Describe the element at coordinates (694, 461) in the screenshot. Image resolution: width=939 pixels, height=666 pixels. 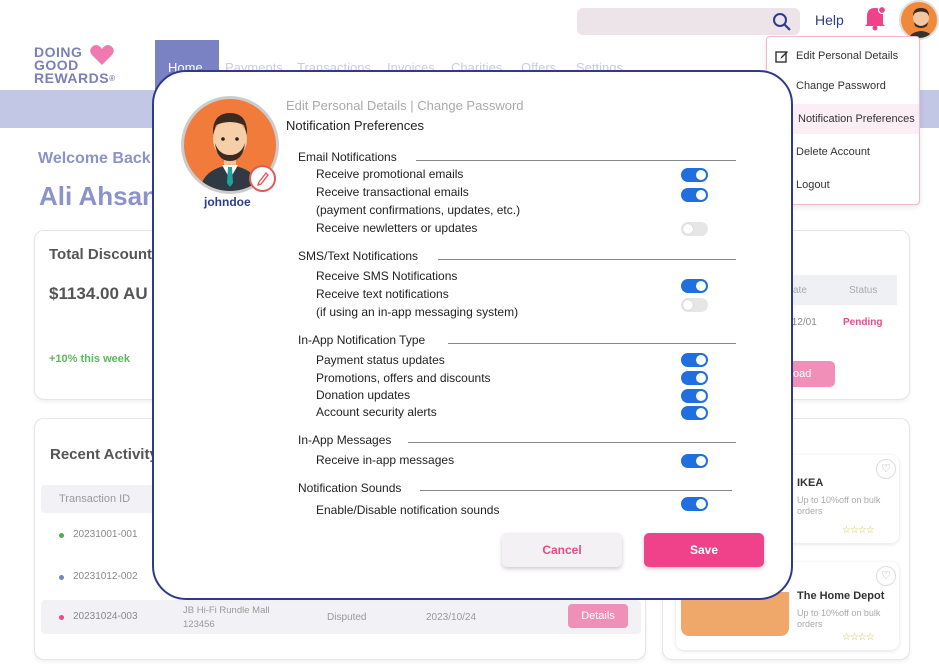
I see `toggle-inapp-messages` at that location.